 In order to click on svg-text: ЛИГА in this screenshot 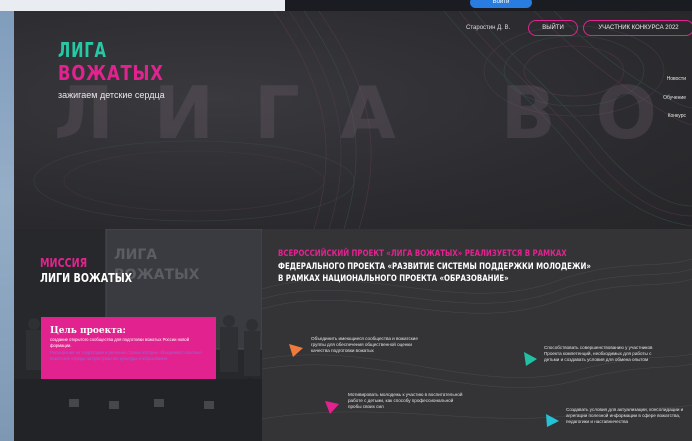, I will do `click(135, 255)`.